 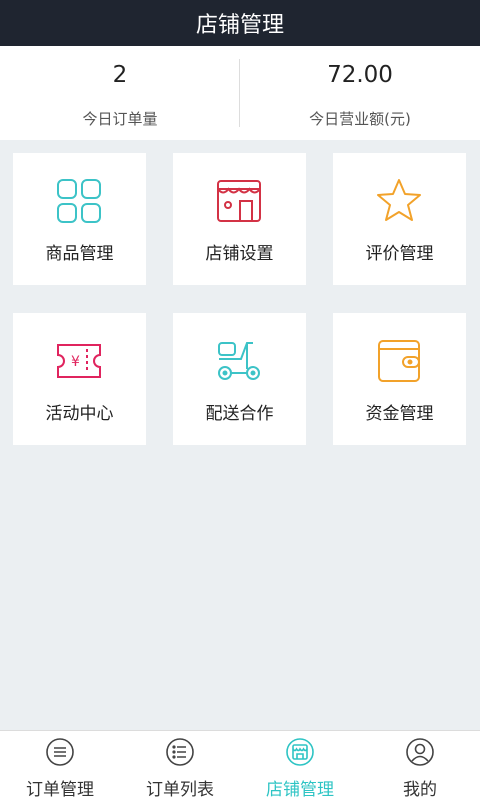 I want to click on scooter-icon, so click(x=239, y=361).